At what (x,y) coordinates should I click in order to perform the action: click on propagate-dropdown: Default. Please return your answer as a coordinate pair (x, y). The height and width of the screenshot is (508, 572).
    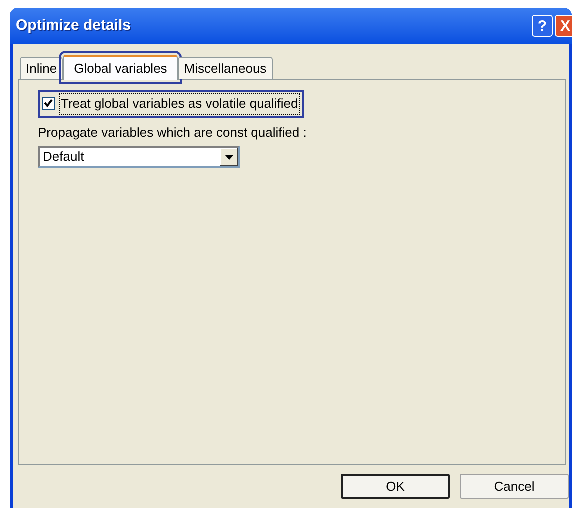
    Looking at the image, I should click on (139, 157).